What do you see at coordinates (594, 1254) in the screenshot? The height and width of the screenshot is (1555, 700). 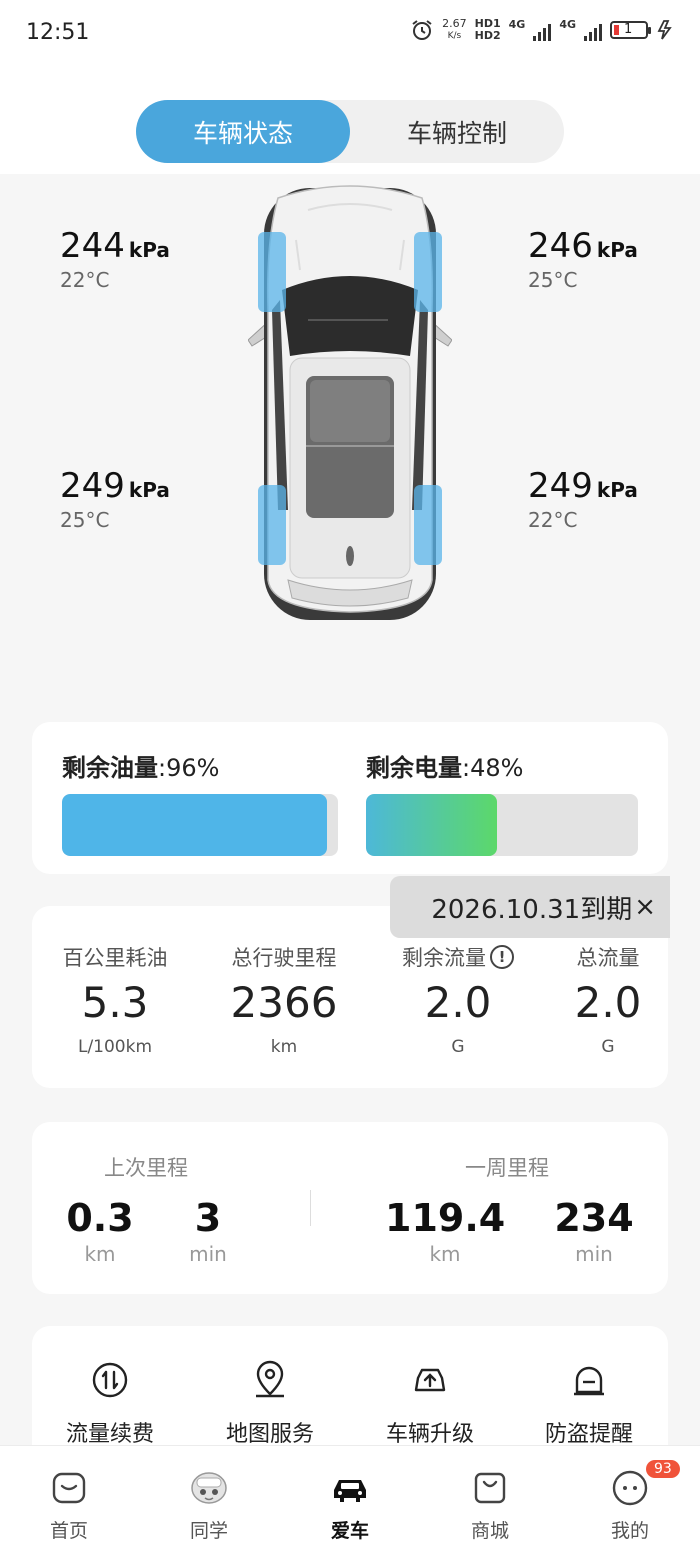 I see `week-trip-duration-unit: min` at bounding box center [594, 1254].